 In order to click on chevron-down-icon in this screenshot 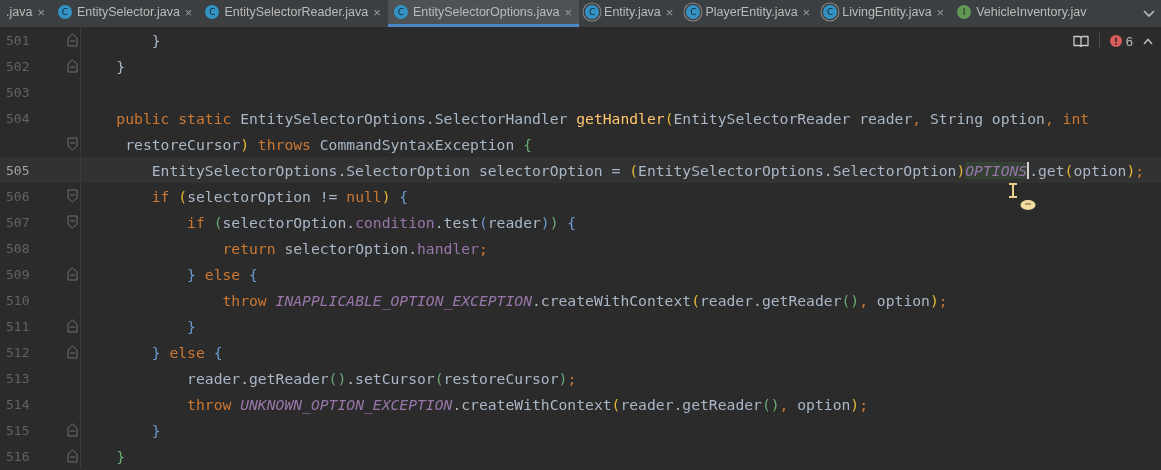, I will do `click(1149, 13)`.